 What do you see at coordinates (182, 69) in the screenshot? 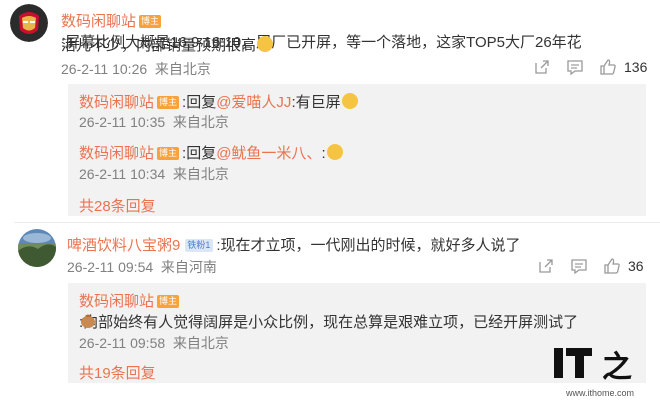
I see `comment-location: 来自北京` at bounding box center [182, 69].